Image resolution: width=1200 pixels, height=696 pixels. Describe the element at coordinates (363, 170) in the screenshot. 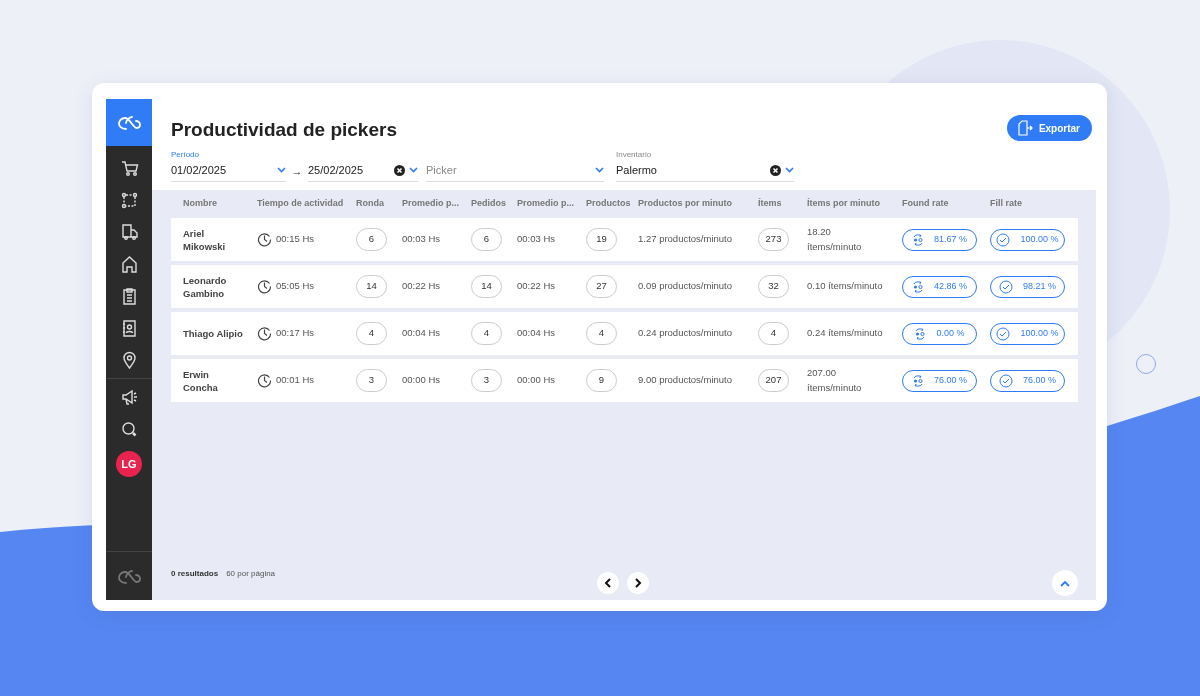

I see `date-to-field: 25/02/2025` at that location.